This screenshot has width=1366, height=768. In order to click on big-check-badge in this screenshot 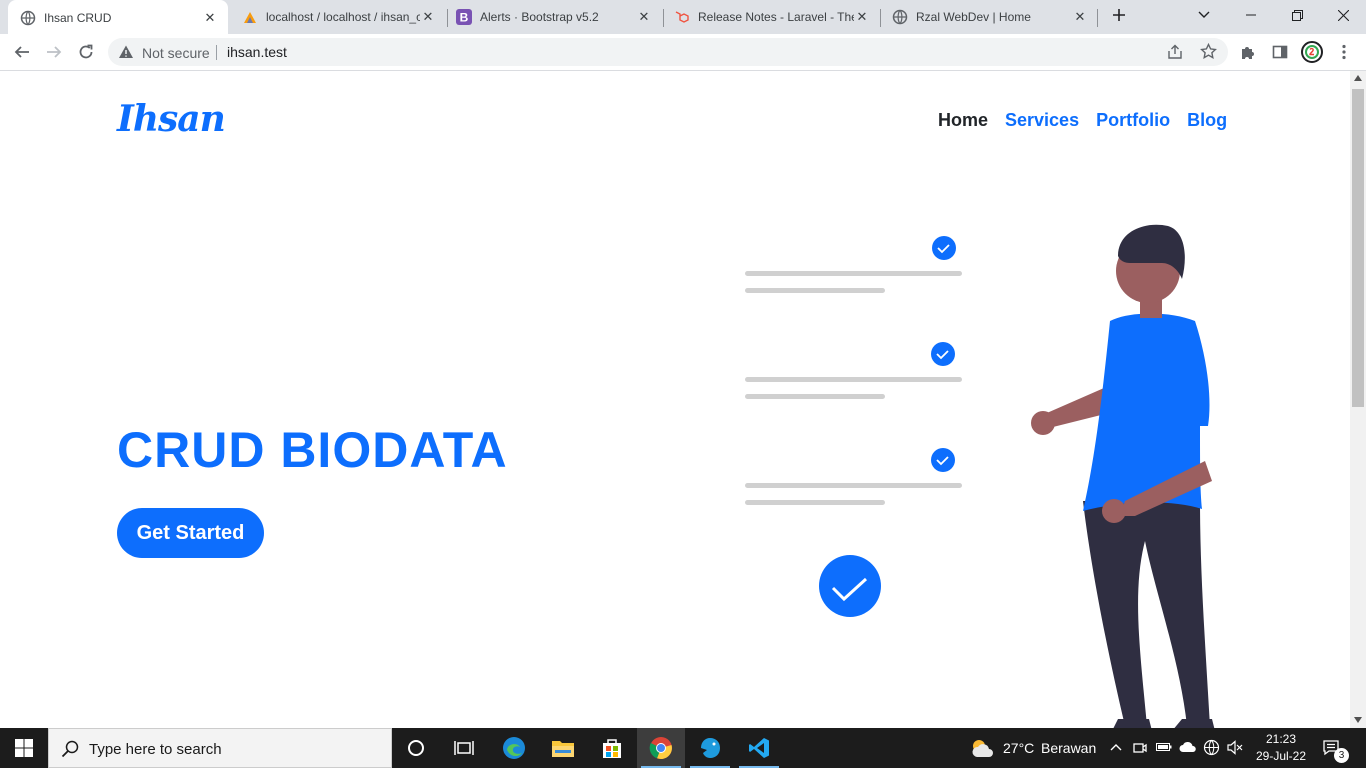, I will do `click(850, 586)`.